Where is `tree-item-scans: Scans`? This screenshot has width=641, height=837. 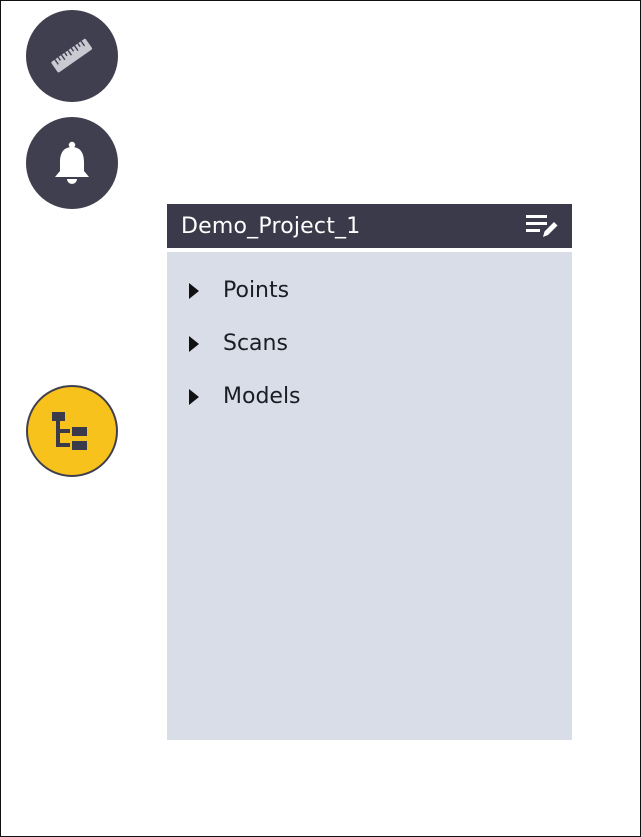
tree-item-scans: Scans is located at coordinates (369, 343).